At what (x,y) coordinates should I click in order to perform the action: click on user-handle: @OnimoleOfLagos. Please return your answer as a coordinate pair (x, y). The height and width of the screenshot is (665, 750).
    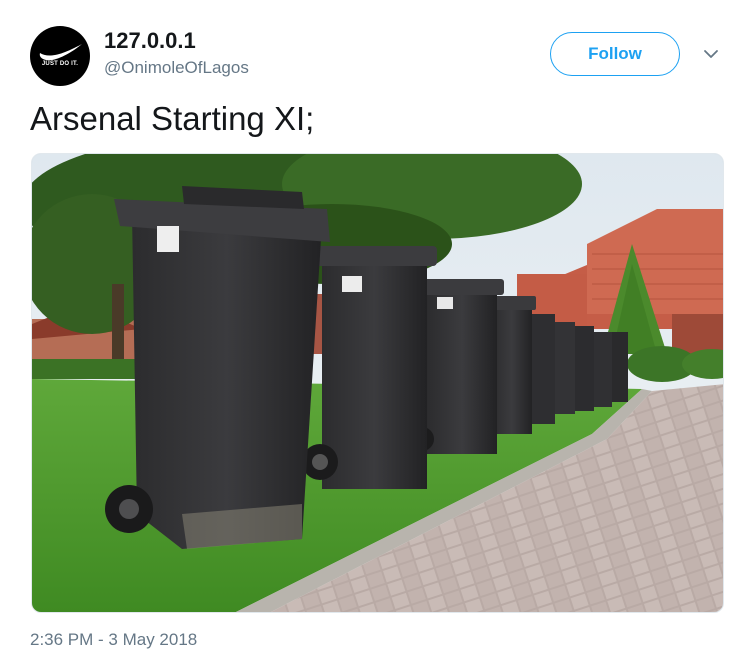
    Looking at the image, I should click on (176, 68).